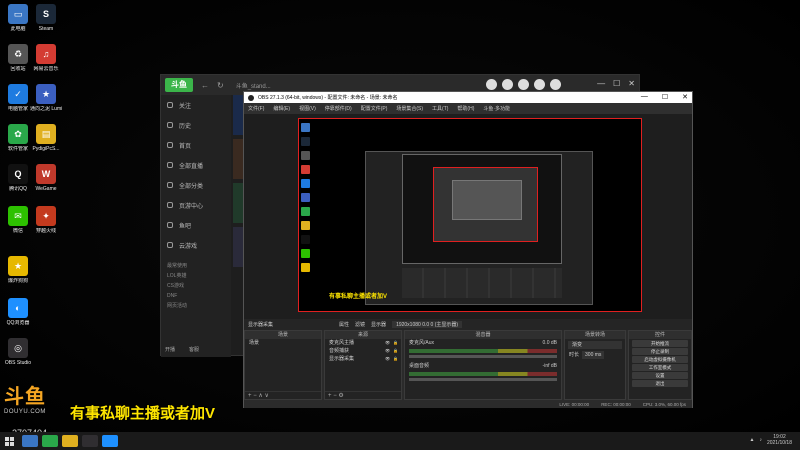 Image resolution: width=800 pixels, height=450 pixels. Describe the element at coordinates (595, 345) in the screenshot. I see `transition-type-select: 渐变` at that location.